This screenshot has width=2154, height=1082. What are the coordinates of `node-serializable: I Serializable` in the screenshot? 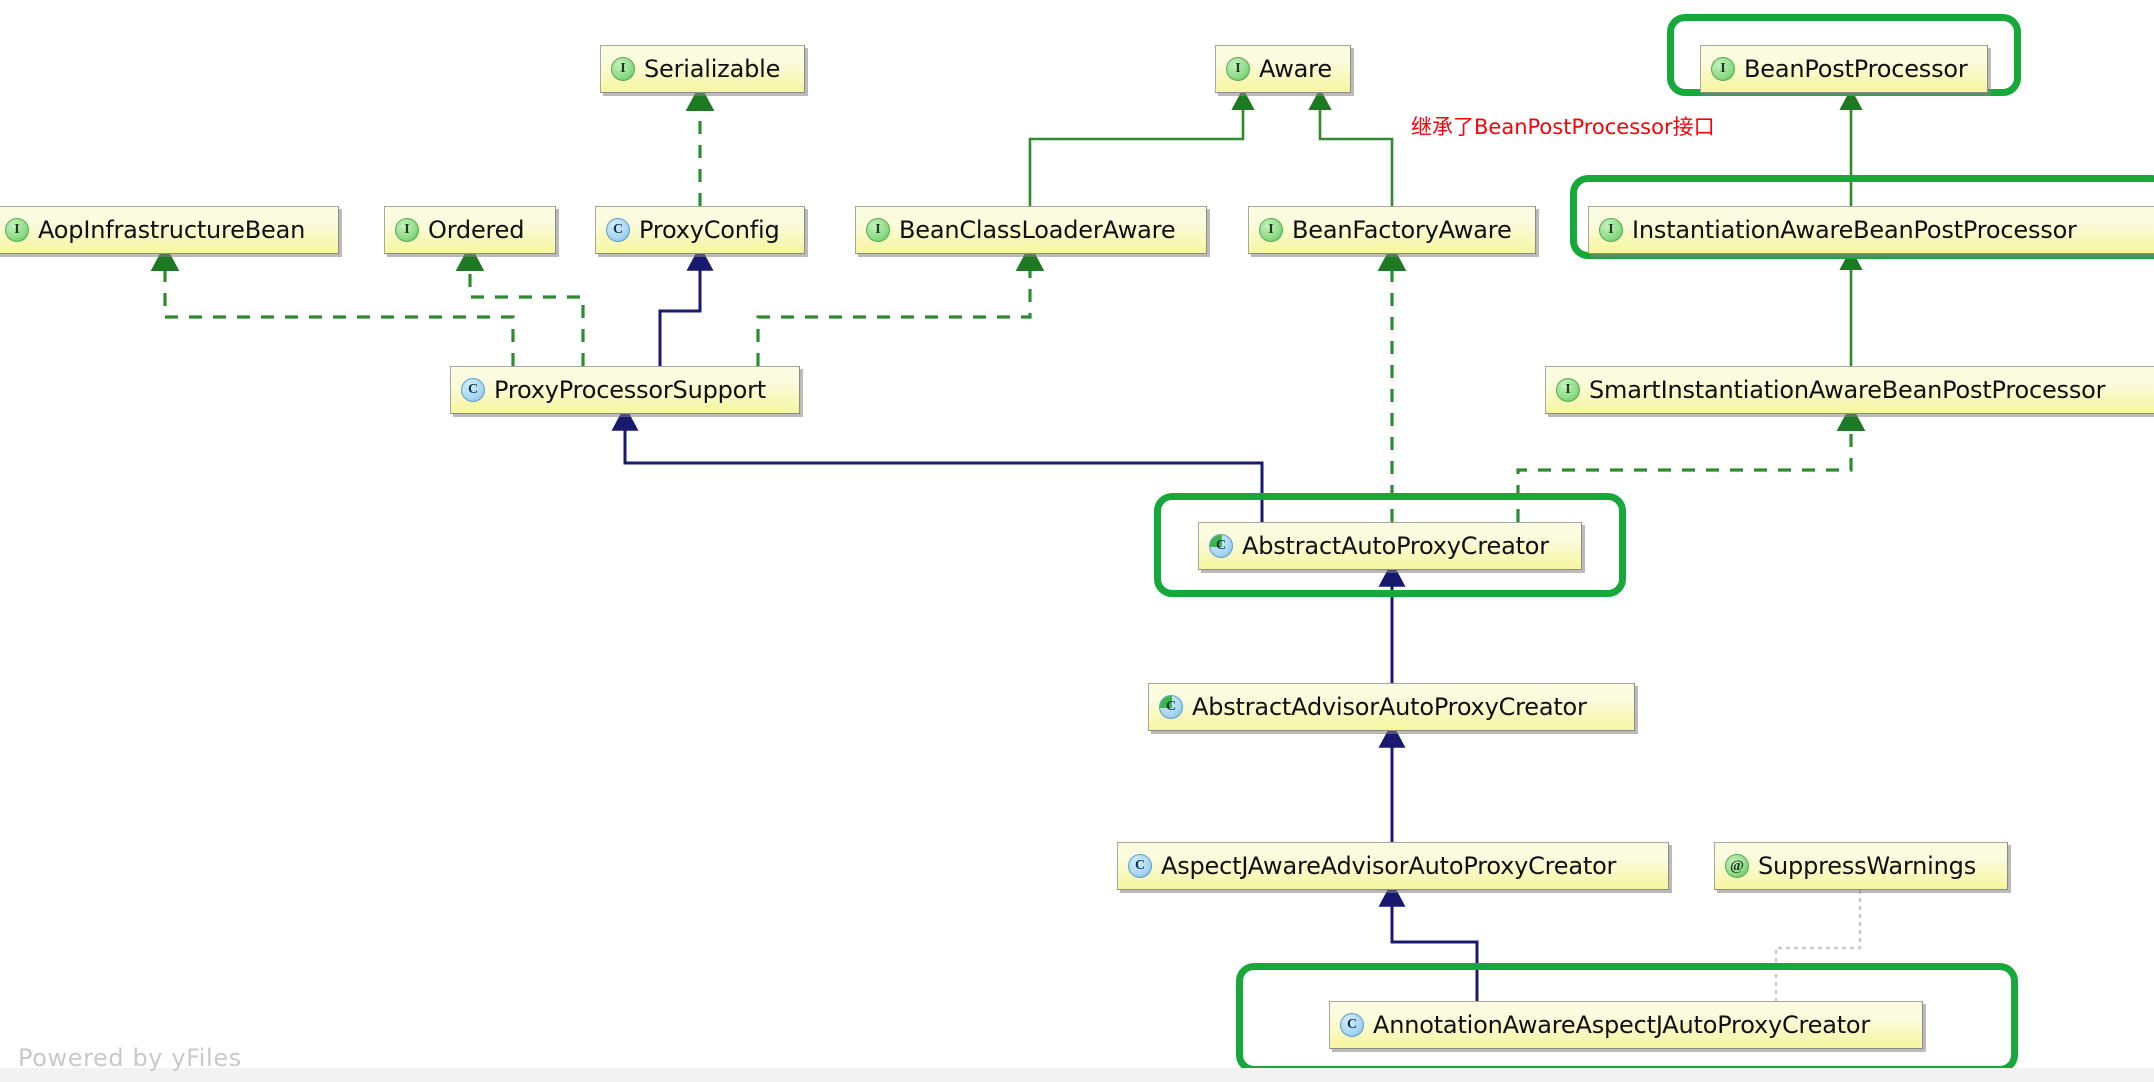 It's located at (702, 69).